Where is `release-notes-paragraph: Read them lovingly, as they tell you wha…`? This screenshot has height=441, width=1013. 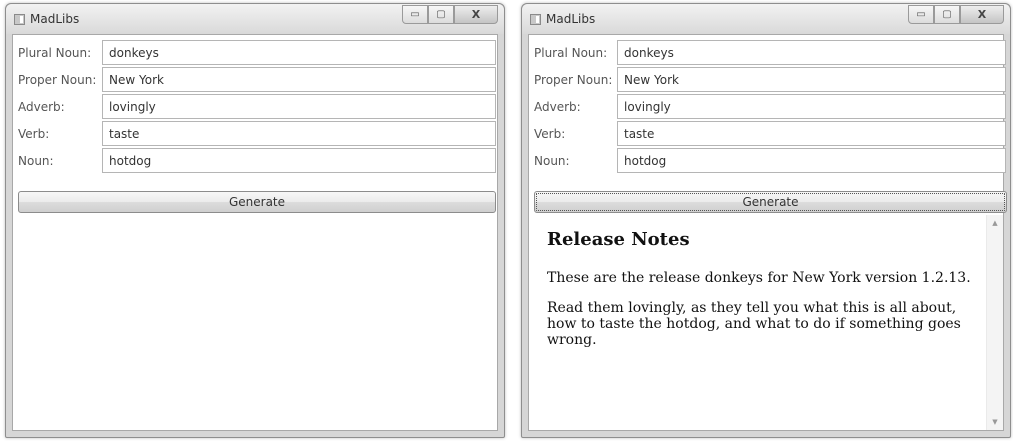 release-notes-paragraph: Read them lovingly, as they tell you wha… is located at coordinates (754, 324).